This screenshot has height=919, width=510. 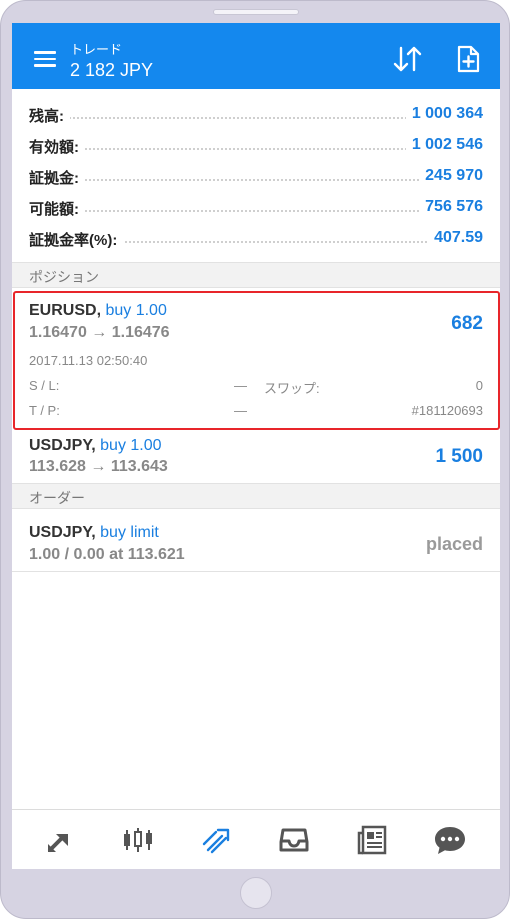 I want to click on position-prices: 1.16470 → 1.16476, so click(x=99, y=332).